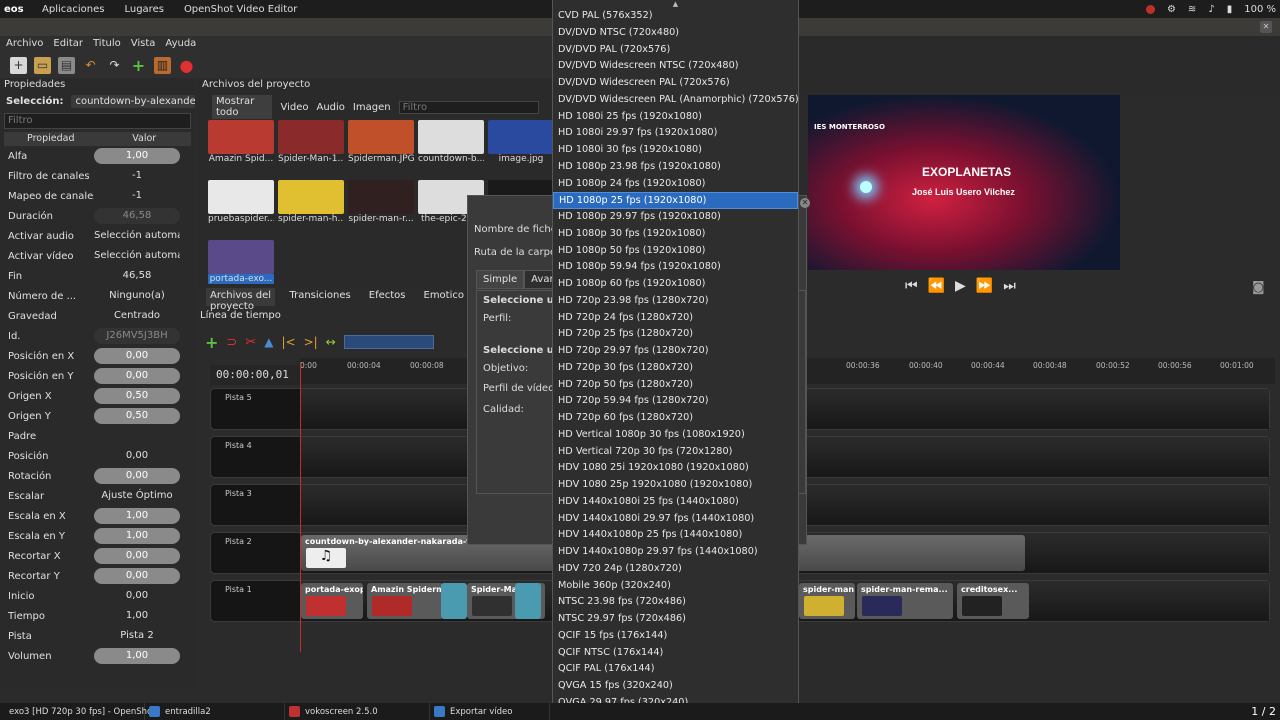  Describe the element at coordinates (675, 452) in the screenshot. I see `profile-option: HD Vertical 720p 30 fps (720x1280)` at that location.